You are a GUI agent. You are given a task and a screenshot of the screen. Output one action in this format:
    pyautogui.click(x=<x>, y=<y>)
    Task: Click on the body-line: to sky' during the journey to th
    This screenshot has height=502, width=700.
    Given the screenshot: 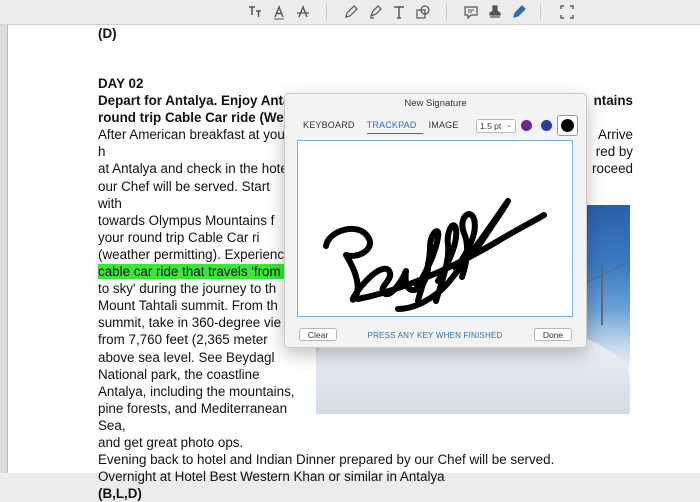 What is the action you would take?
    pyautogui.click(x=187, y=289)
    